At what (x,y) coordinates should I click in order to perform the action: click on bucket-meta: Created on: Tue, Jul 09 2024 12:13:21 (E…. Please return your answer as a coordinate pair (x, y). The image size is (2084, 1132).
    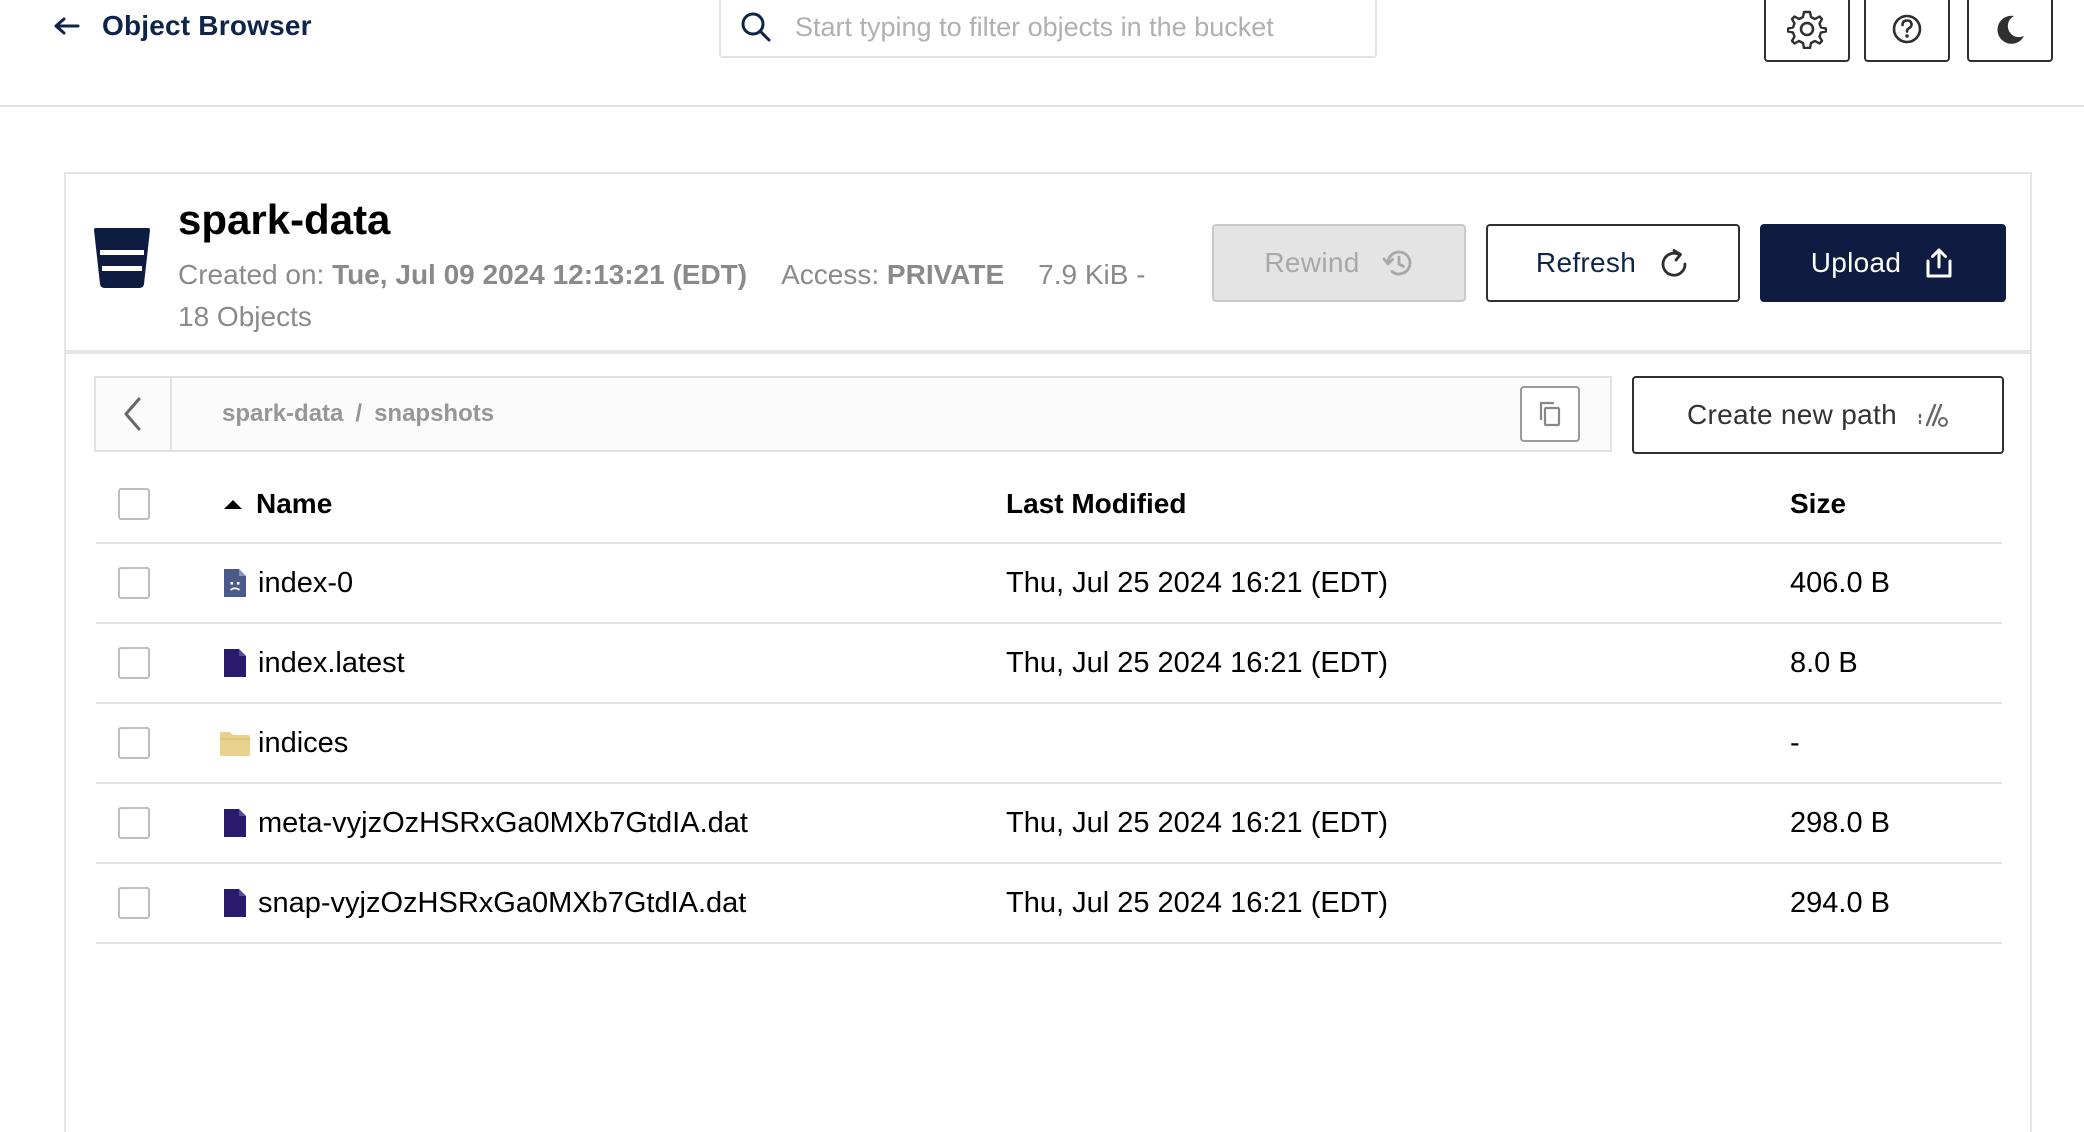
    Looking at the image, I should click on (728, 296).